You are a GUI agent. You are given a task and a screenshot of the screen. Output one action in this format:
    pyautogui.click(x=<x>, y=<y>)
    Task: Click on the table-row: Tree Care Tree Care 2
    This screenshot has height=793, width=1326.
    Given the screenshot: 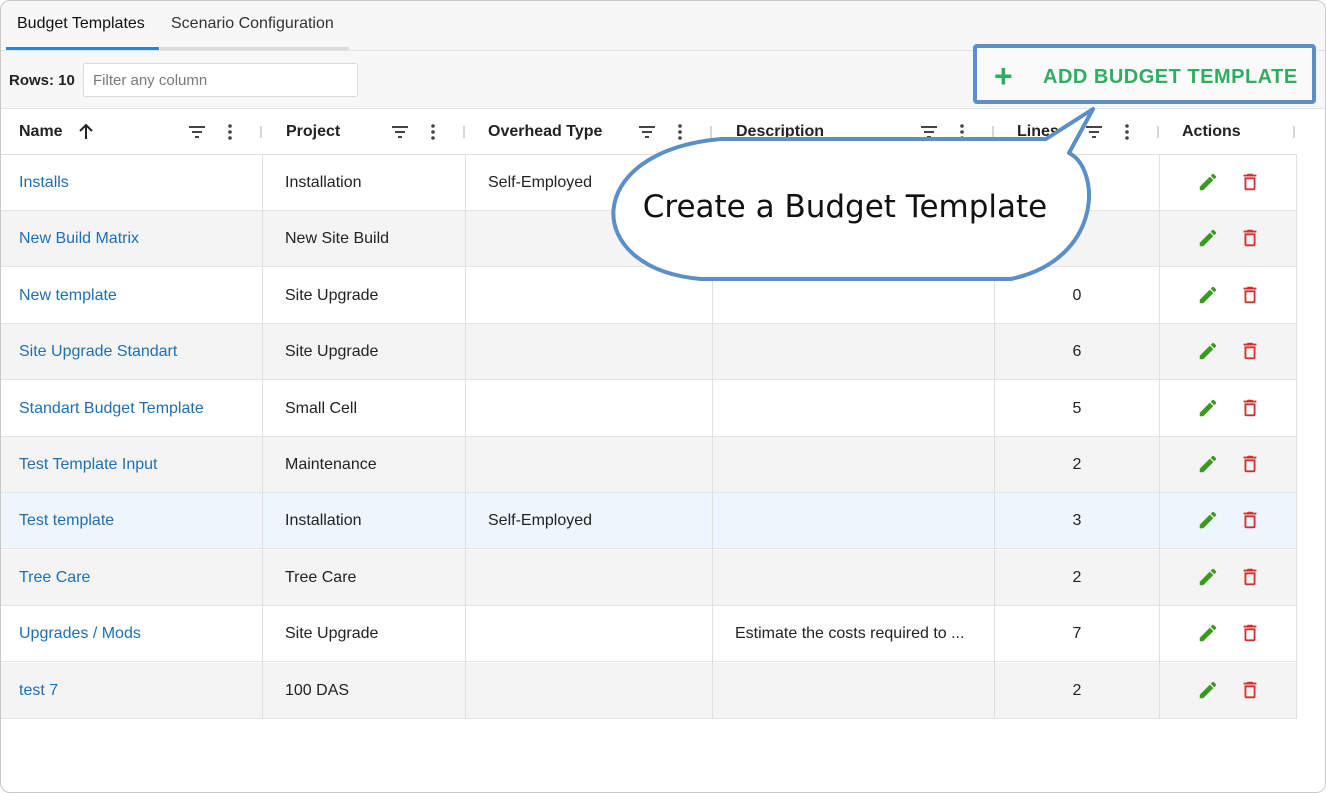 What is the action you would take?
    pyautogui.click(x=649, y=577)
    